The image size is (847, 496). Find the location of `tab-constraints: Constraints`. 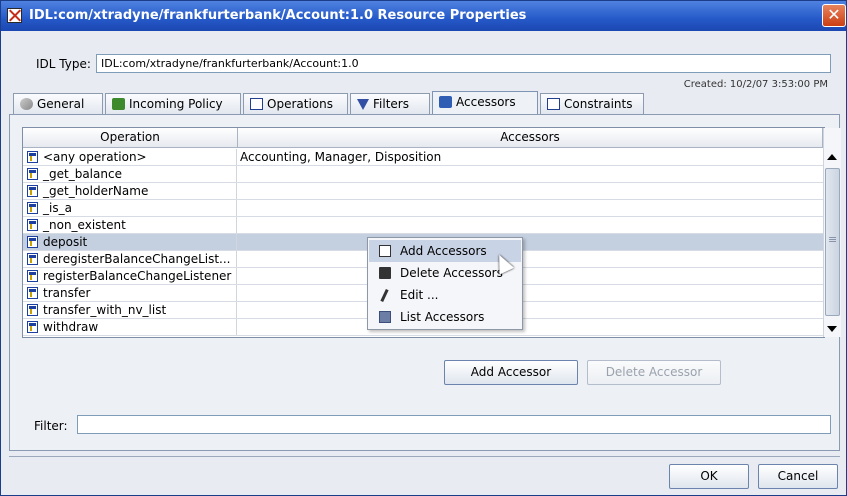

tab-constraints: Constraints is located at coordinates (592, 103).